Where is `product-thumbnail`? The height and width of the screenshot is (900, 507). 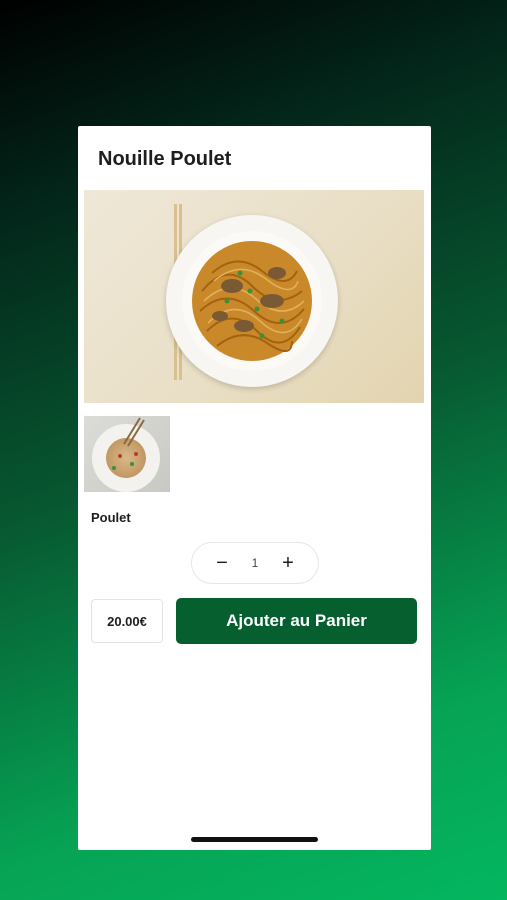 product-thumbnail is located at coordinates (127, 454).